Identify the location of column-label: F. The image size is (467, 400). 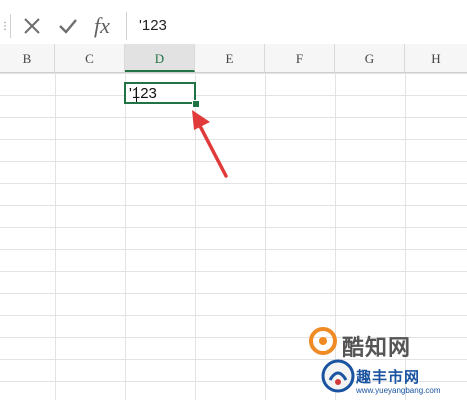
(299, 58).